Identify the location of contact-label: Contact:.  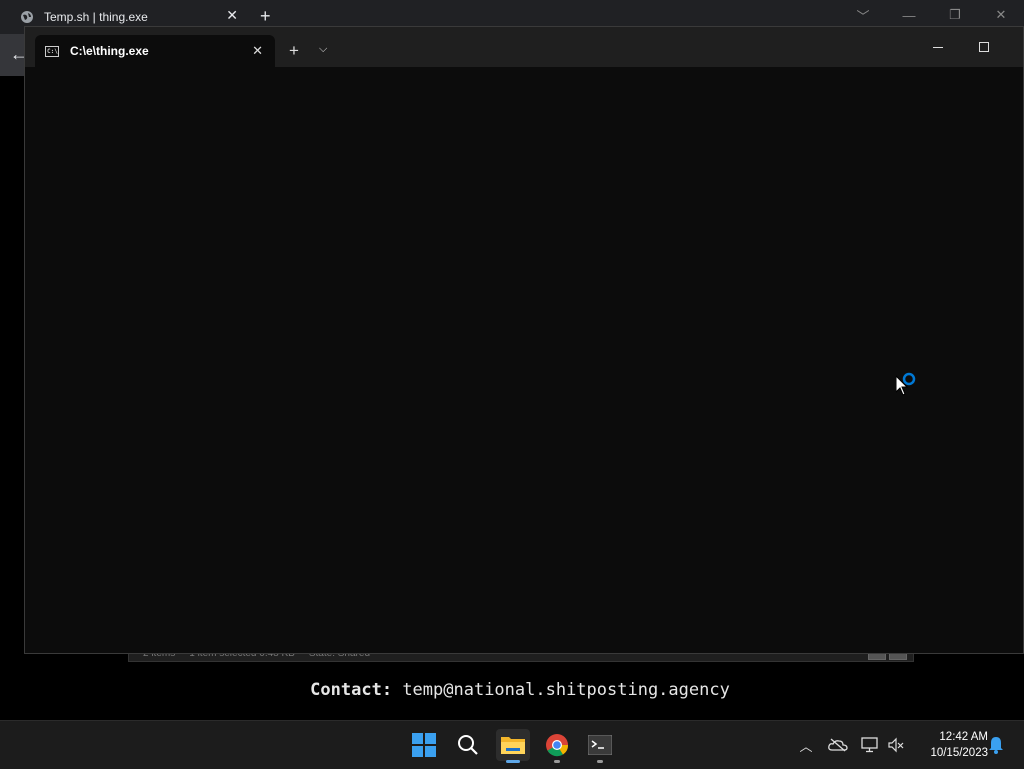
(351, 690).